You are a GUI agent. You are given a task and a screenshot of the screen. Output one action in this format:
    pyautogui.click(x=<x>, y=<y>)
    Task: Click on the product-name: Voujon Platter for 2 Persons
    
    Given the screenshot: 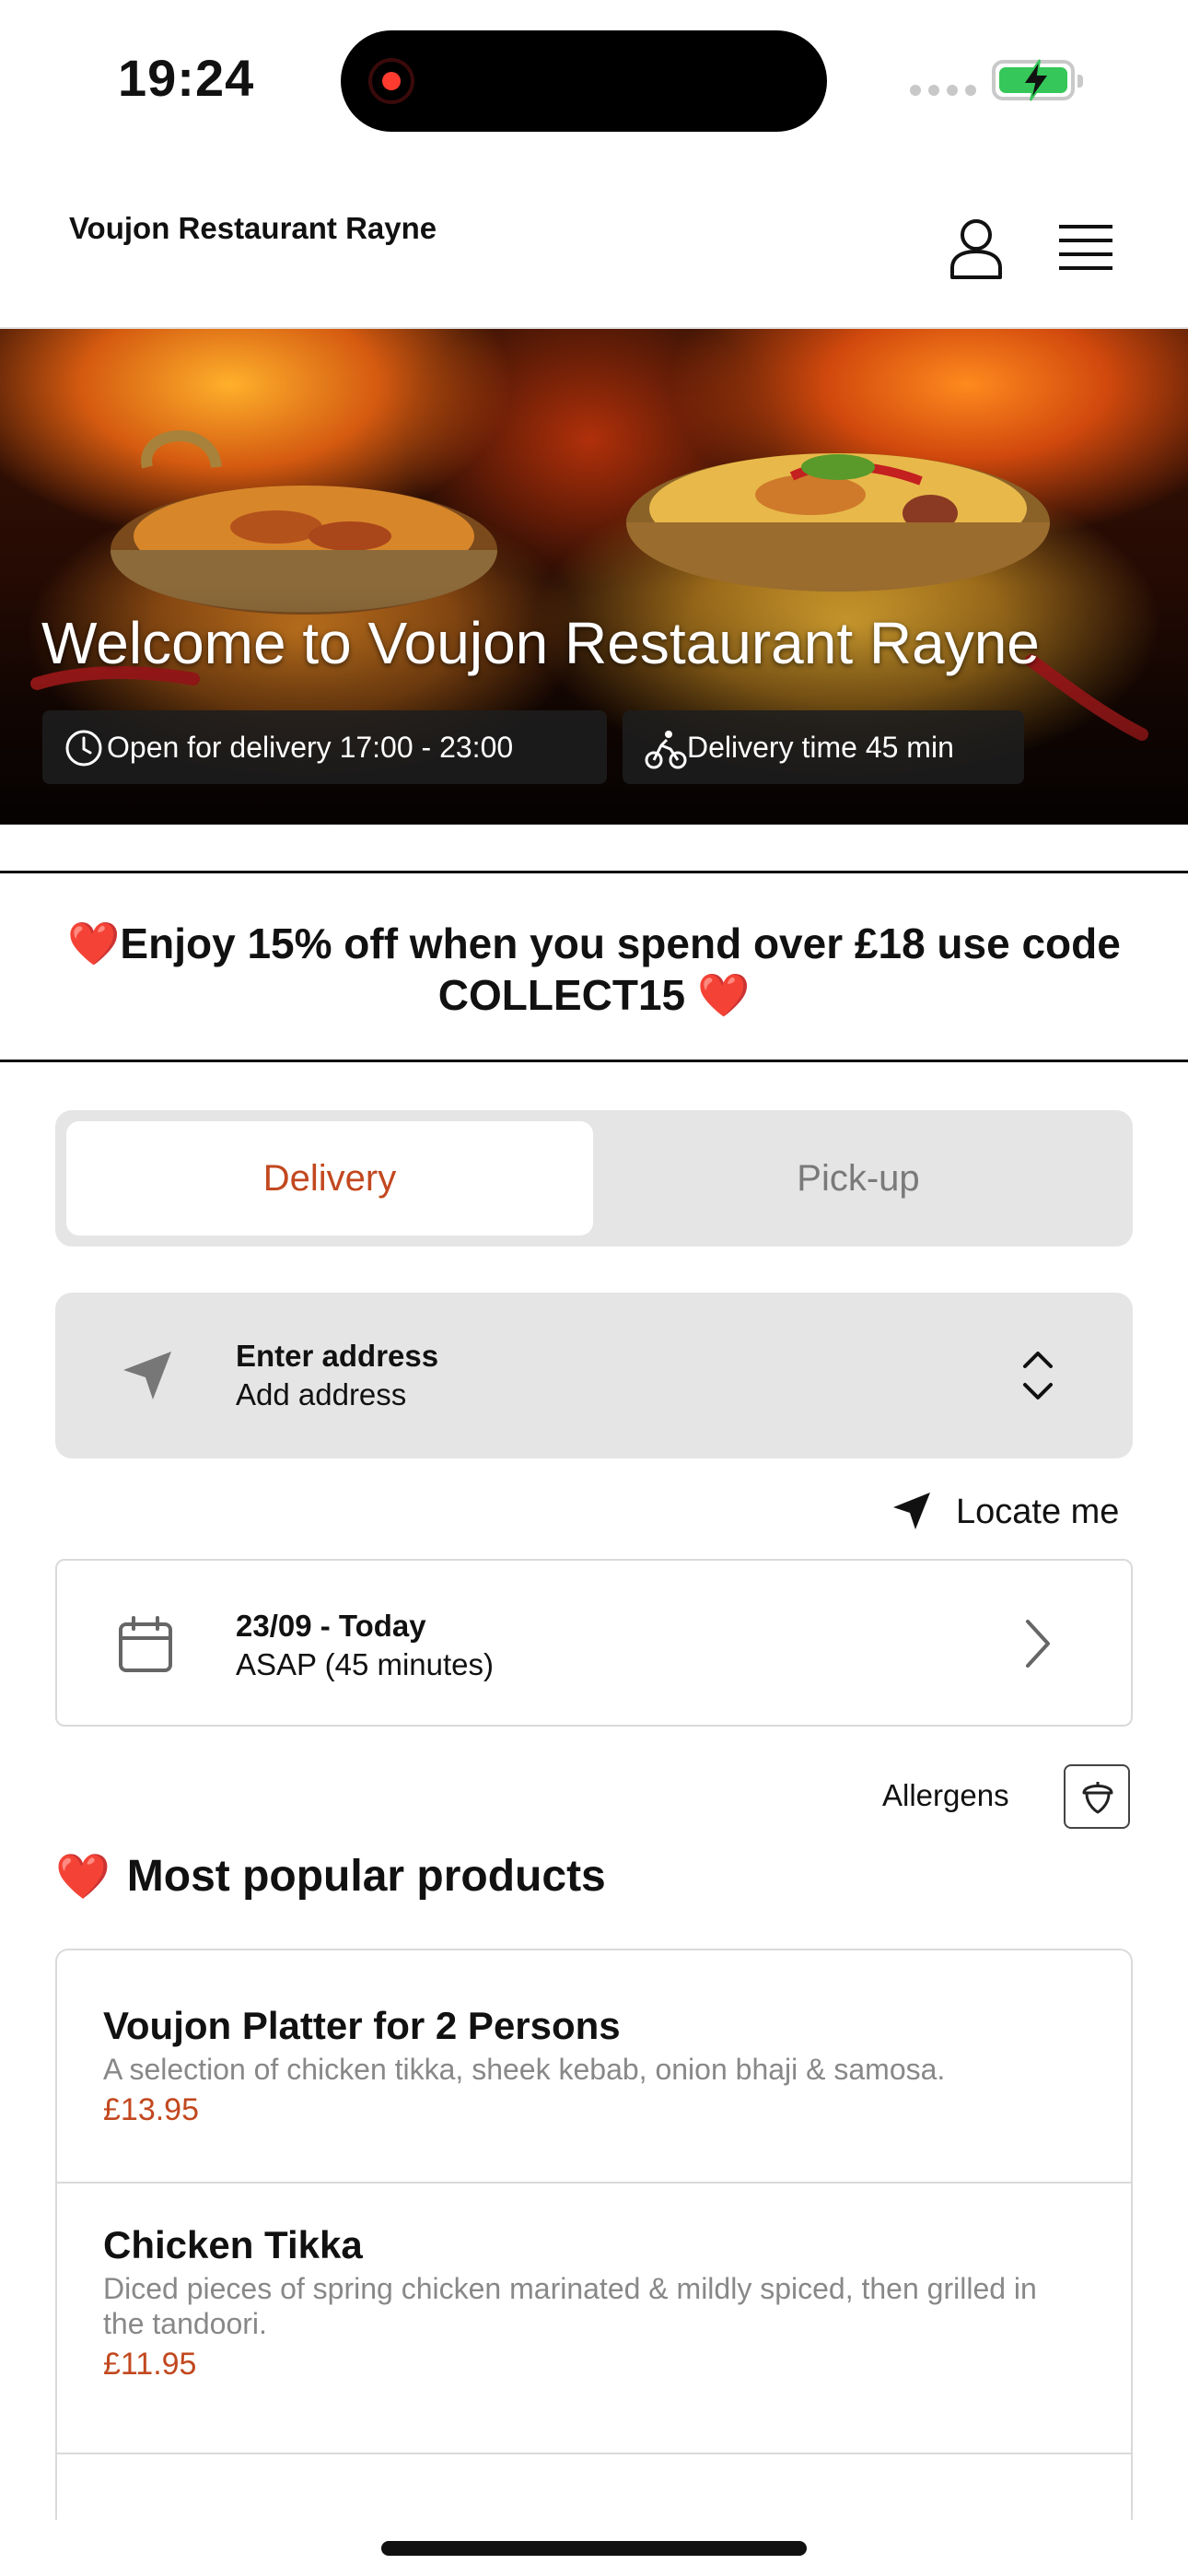 What is the action you would take?
    pyautogui.click(x=362, y=2025)
    